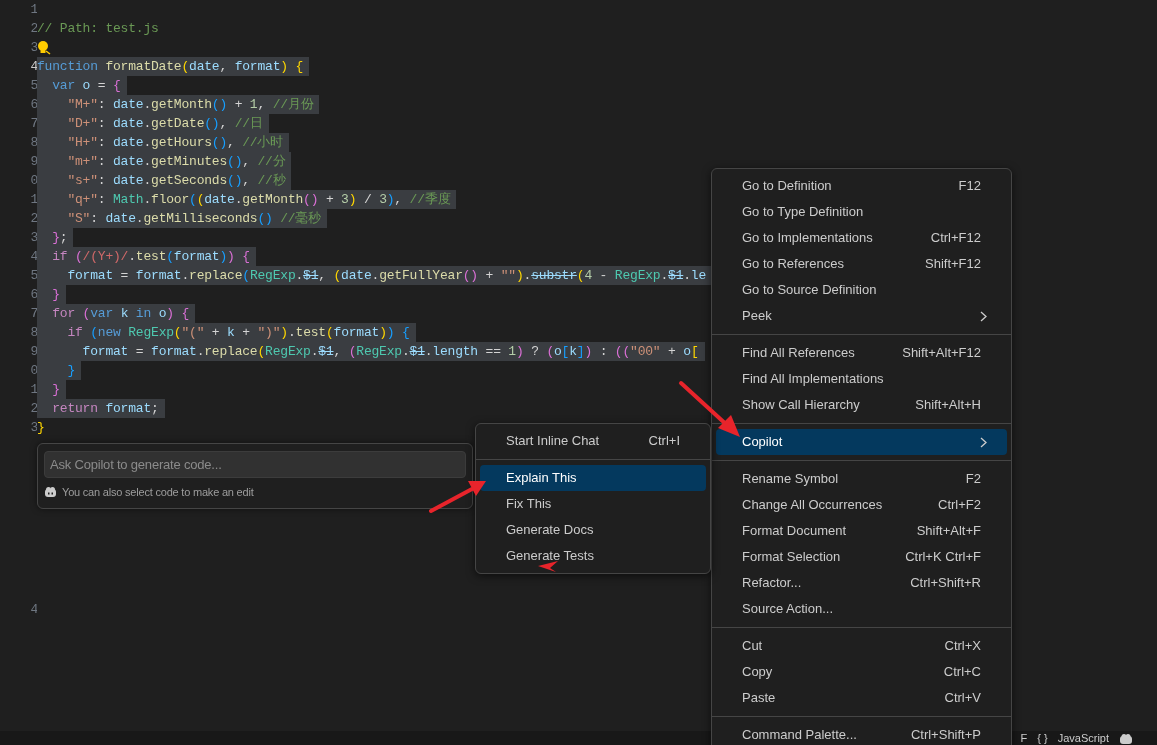 The width and height of the screenshot is (1157, 745). What do you see at coordinates (861, 479) in the screenshot?
I see `menu-item: Rename Symbol F2` at bounding box center [861, 479].